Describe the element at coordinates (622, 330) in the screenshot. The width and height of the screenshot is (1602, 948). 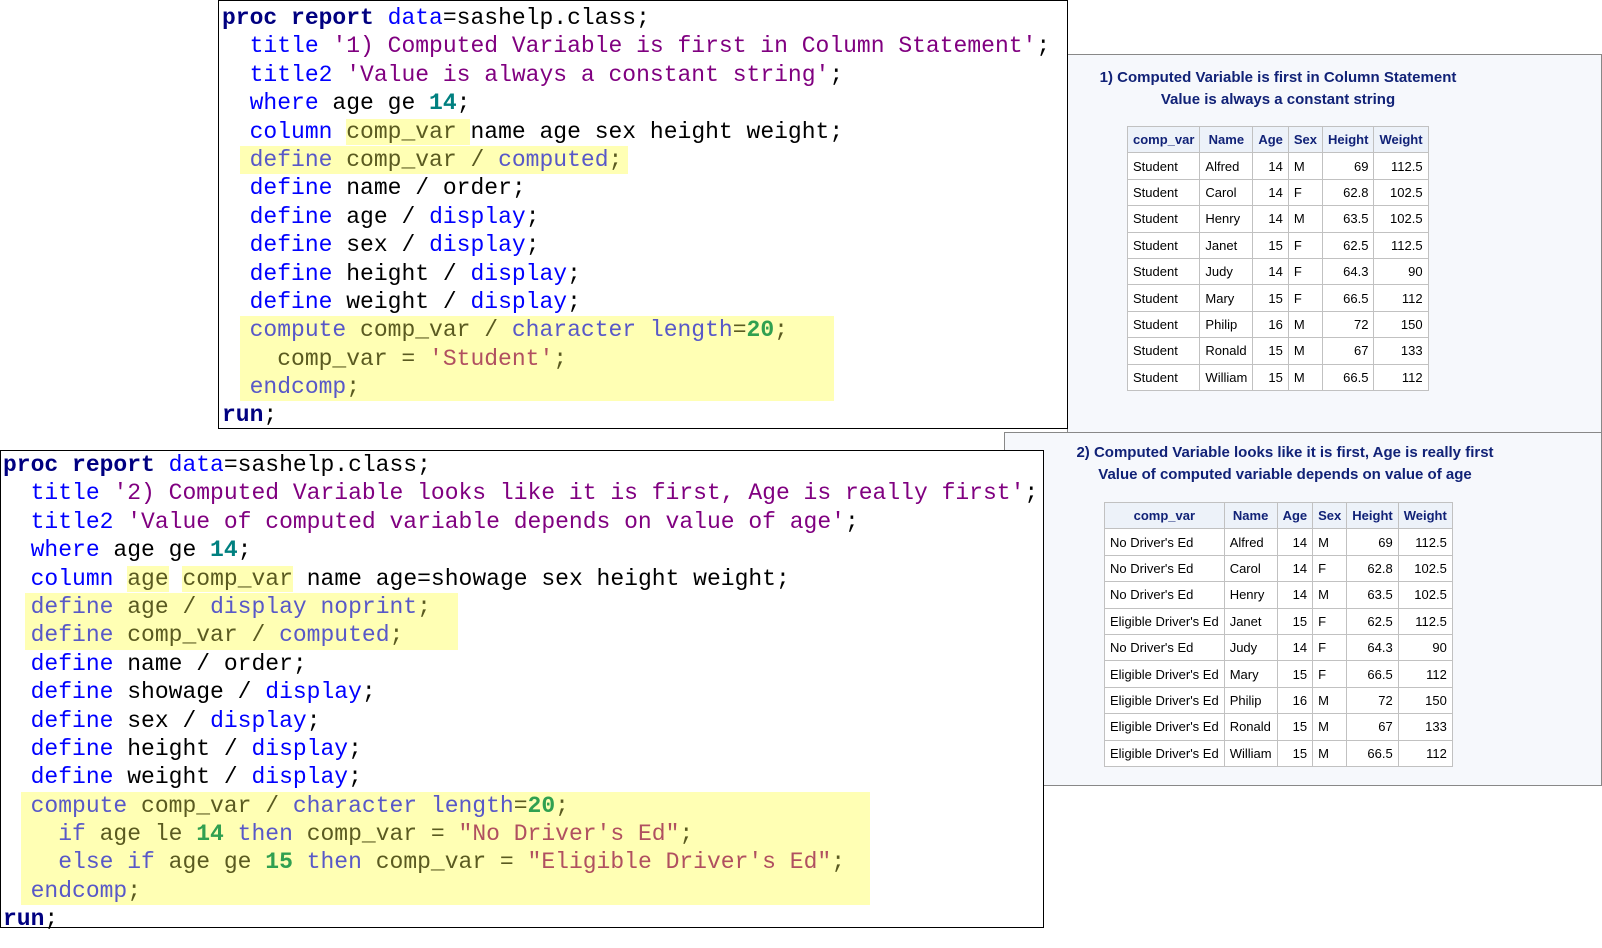
I see `code-token: character length` at that location.